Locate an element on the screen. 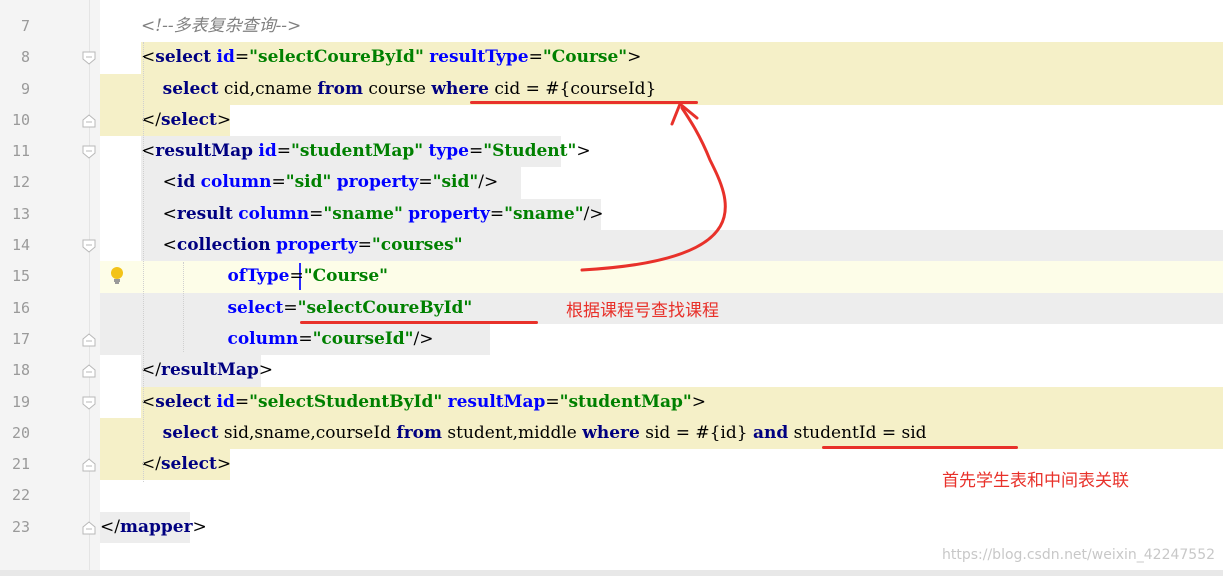 The width and height of the screenshot is (1223, 576). line-code: </mapper> is located at coordinates (153, 527).